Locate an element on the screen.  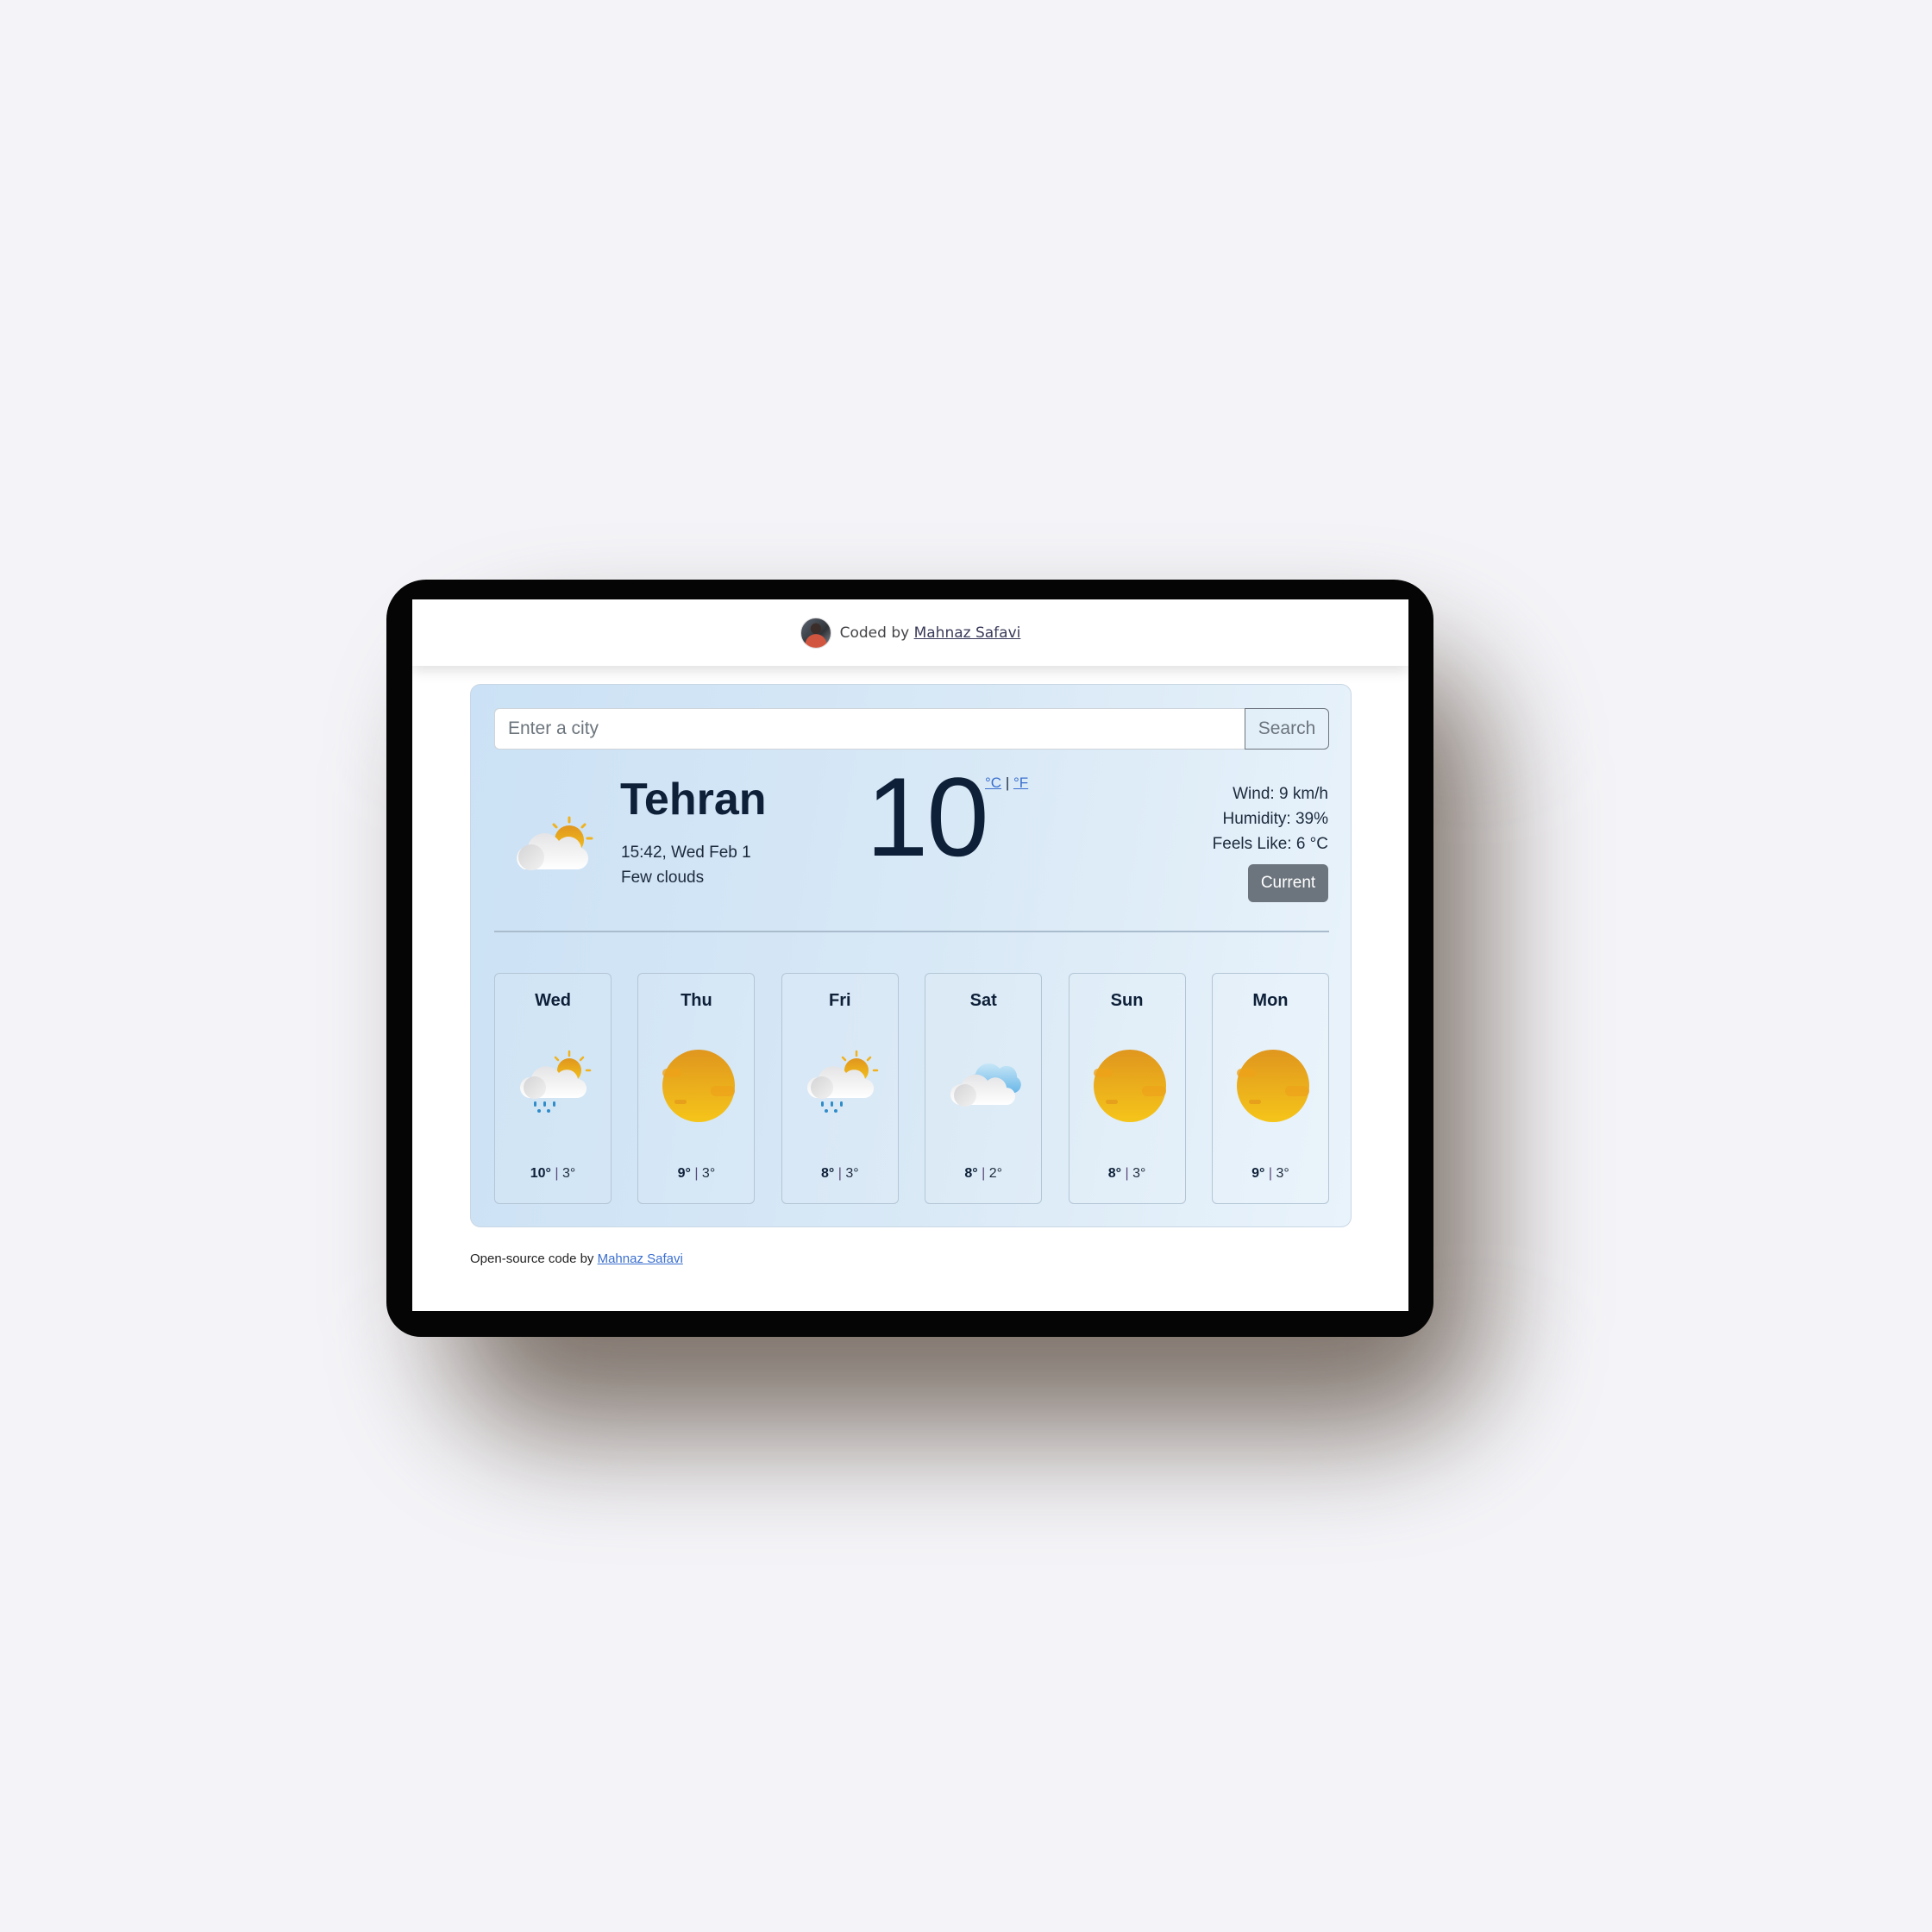
author-avatar is located at coordinates (816, 633).